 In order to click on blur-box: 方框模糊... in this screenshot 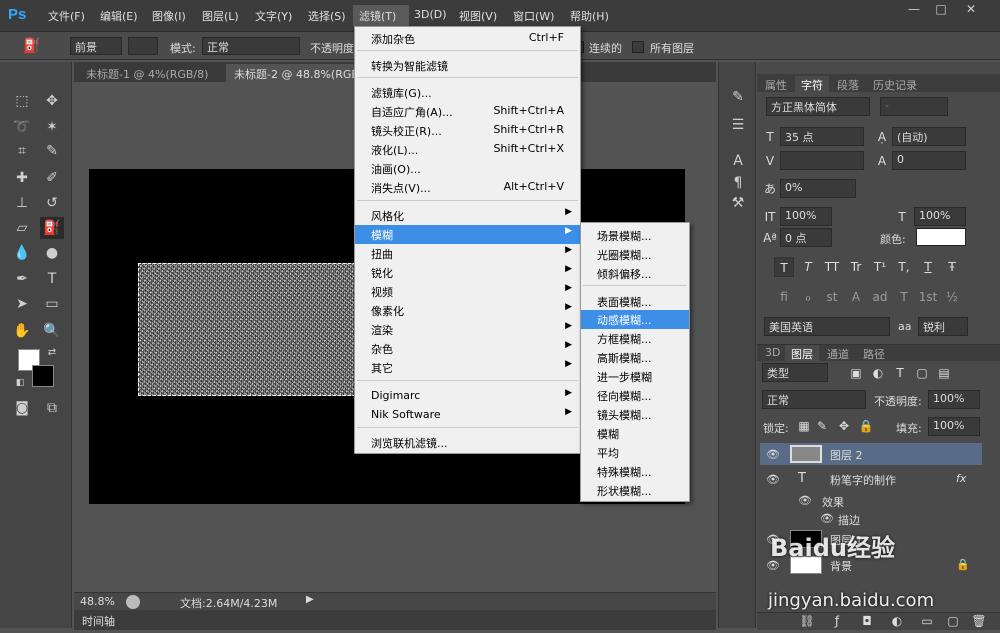, I will do `click(635, 338)`.